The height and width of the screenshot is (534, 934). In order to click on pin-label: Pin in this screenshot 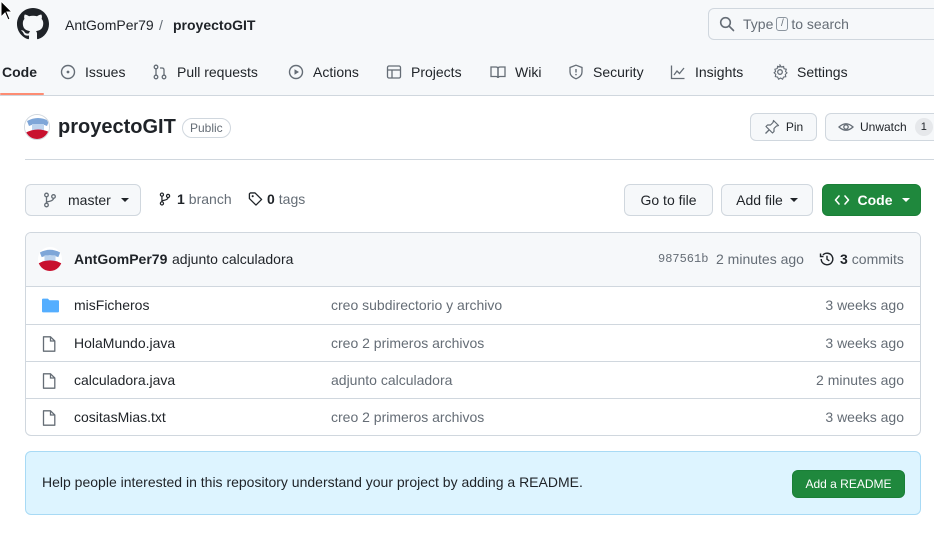, I will do `click(794, 127)`.